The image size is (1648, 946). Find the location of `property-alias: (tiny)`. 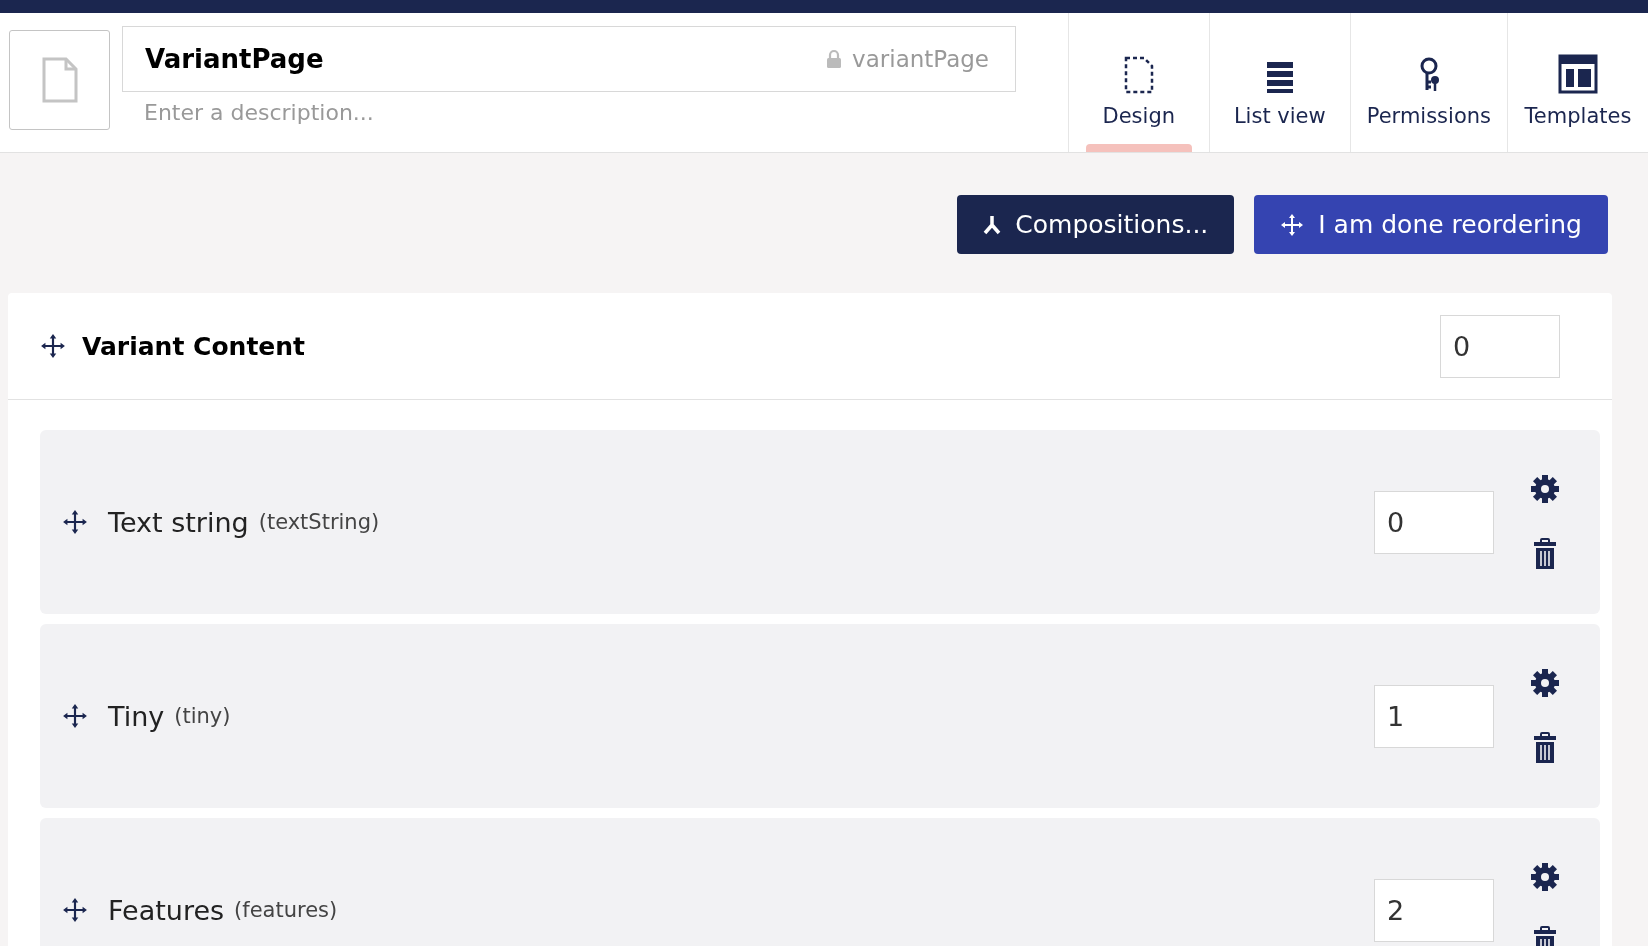

property-alias: (tiny) is located at coordinates (202, 716).